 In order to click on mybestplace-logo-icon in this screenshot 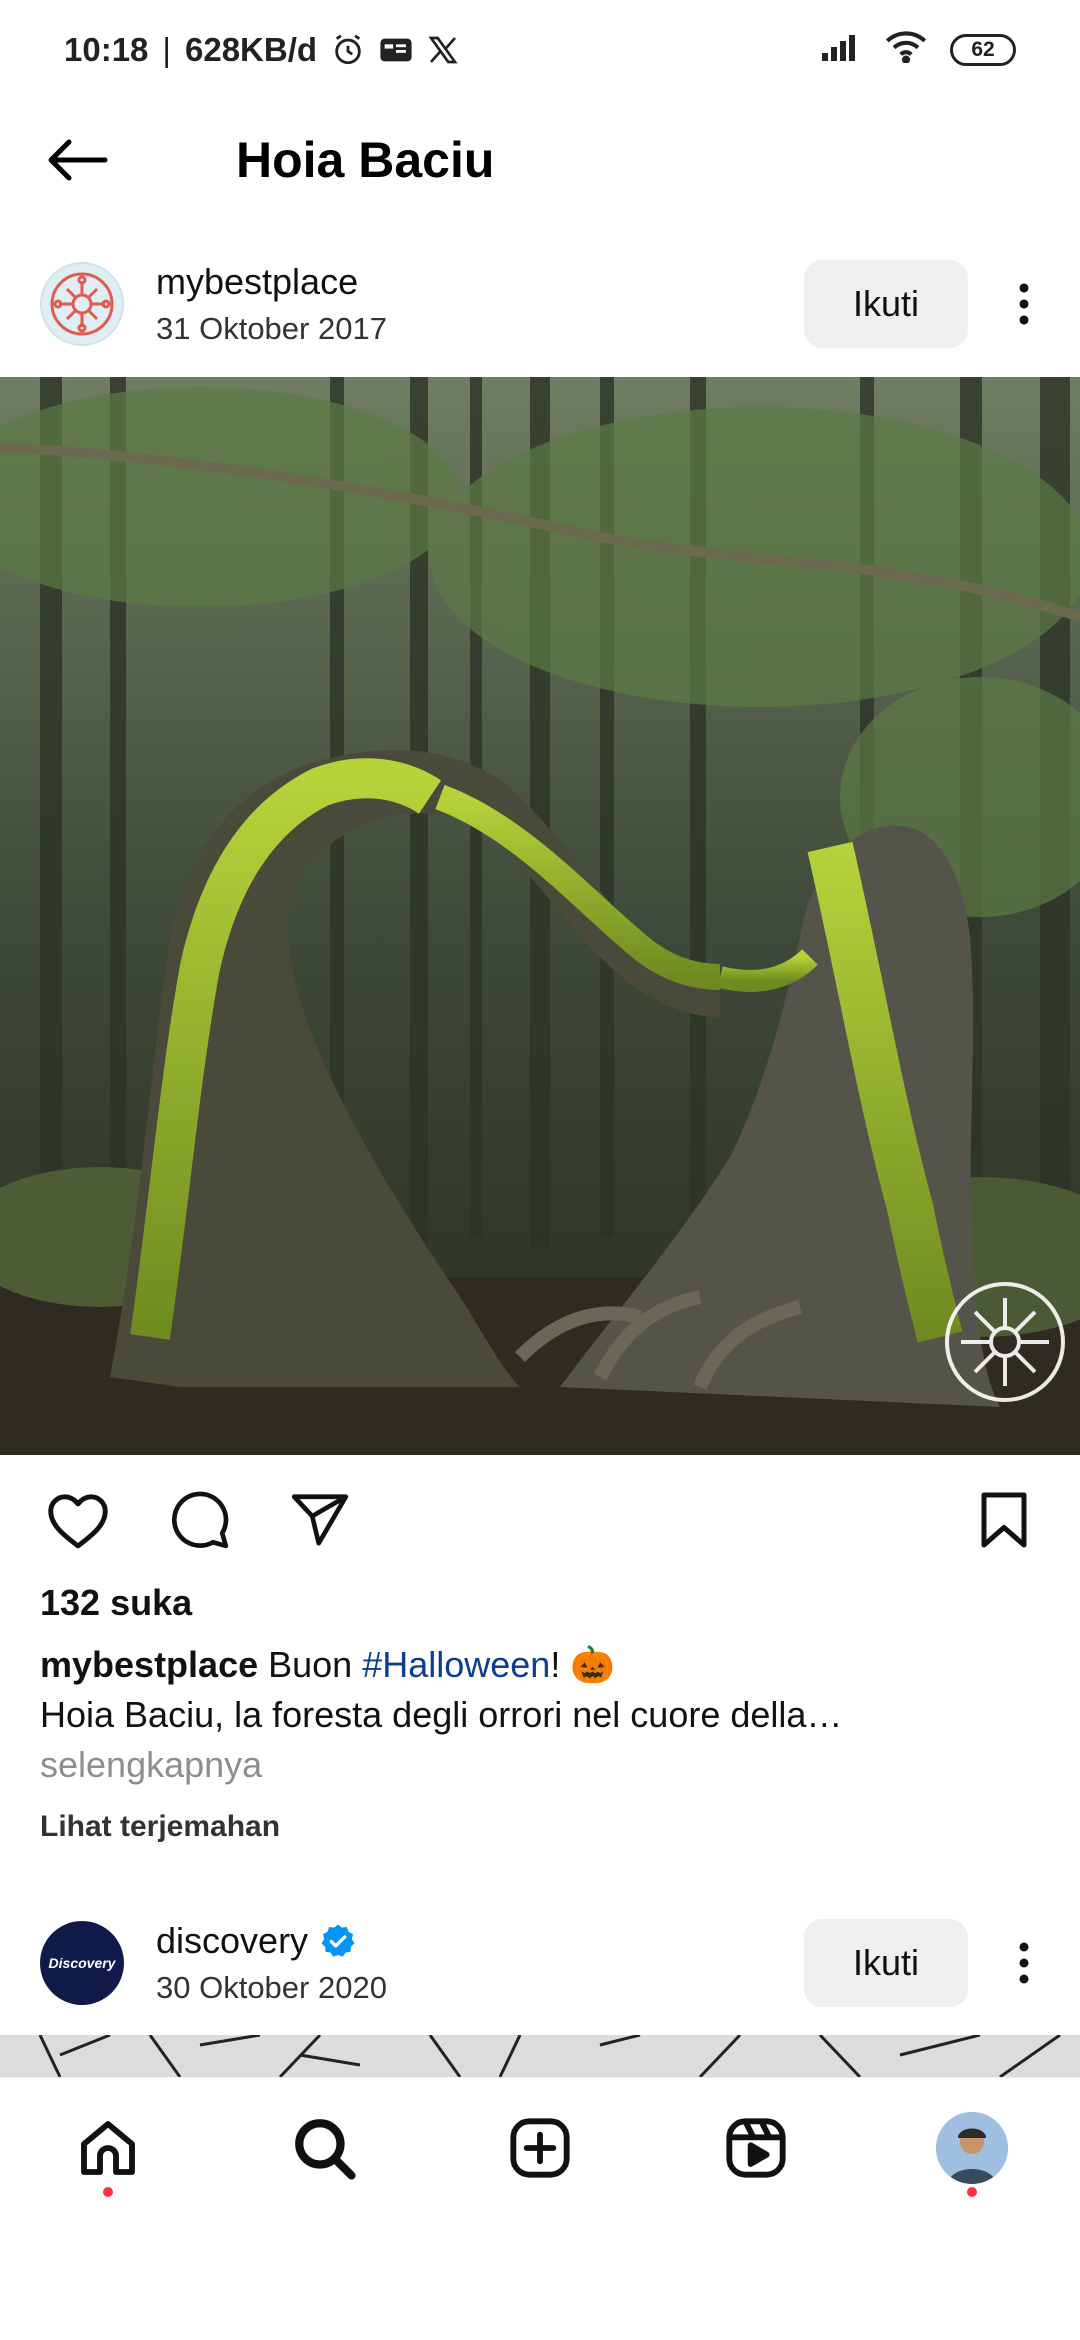, I will do `click(82, 304)`.